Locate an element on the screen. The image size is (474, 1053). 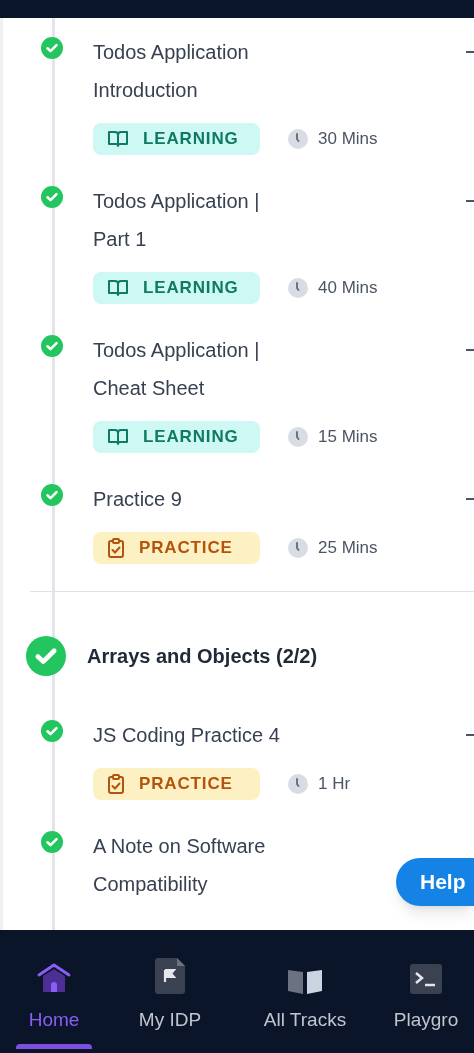
terminal-icon is located at coordinates (426, 979).